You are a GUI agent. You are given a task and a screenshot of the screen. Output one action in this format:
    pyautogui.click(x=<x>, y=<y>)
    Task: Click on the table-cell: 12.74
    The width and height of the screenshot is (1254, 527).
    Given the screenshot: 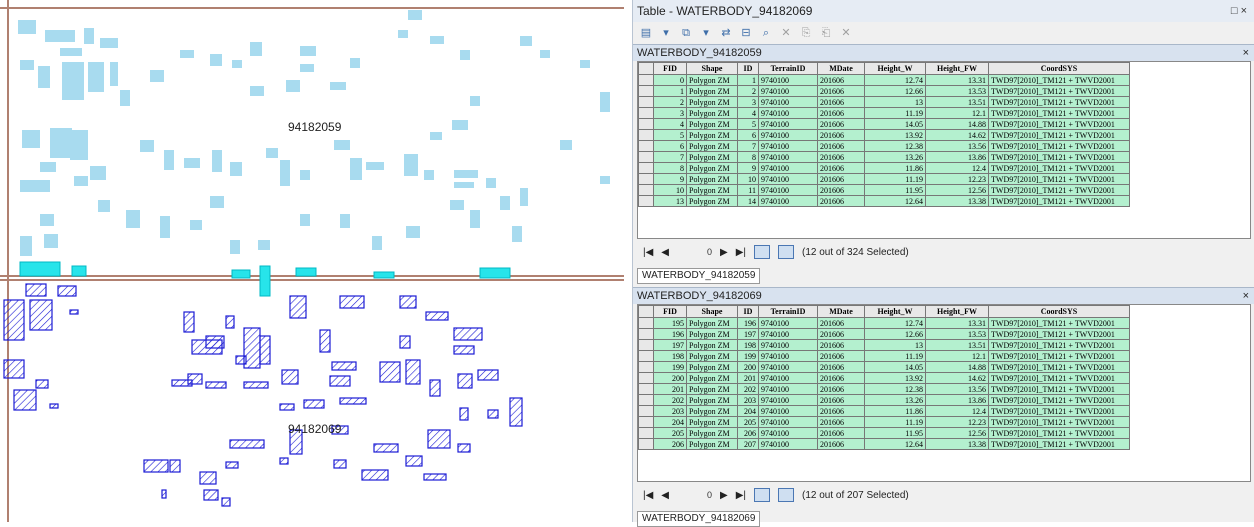 What is the action you would take?
    pyautogui.click(x=895, y=323)
    